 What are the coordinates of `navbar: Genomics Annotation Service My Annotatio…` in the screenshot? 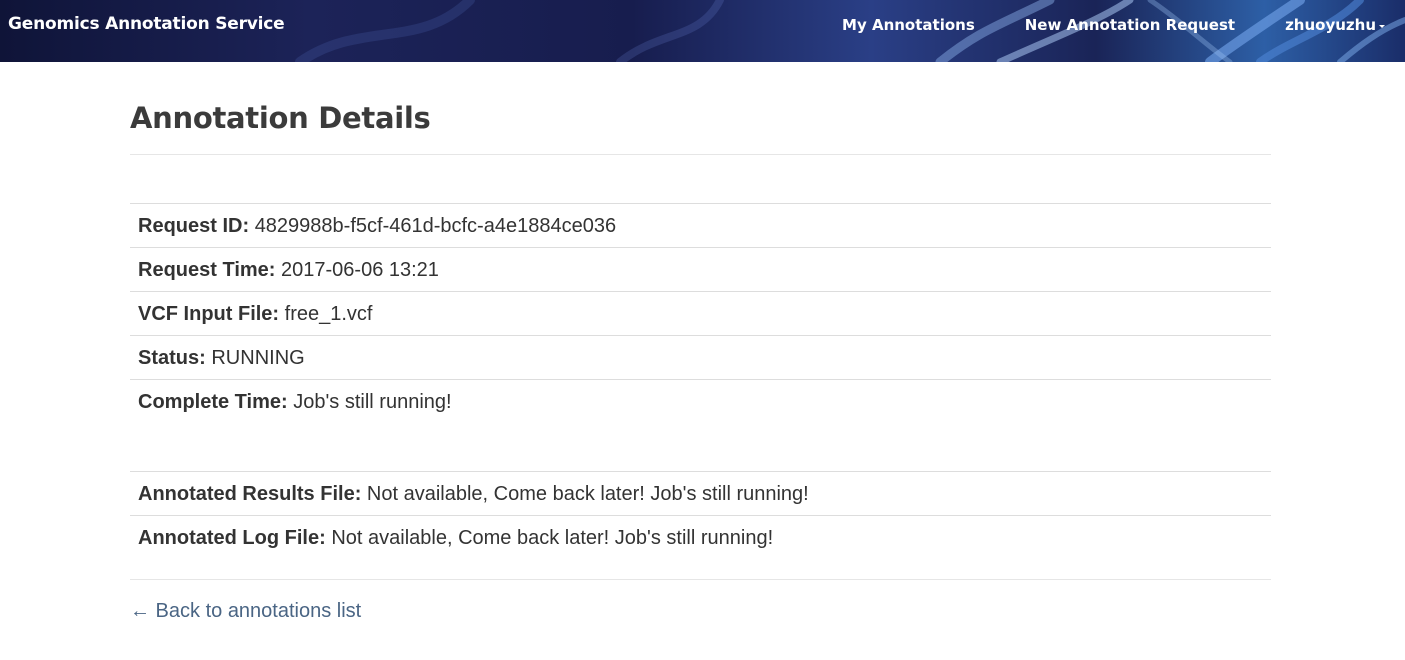 It's located at (702, 31).